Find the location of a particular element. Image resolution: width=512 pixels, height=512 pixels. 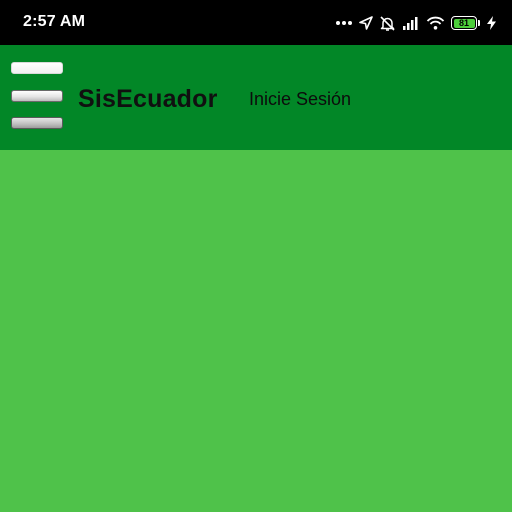

app-title: SisEcuador is located at coordinates (148, 99).